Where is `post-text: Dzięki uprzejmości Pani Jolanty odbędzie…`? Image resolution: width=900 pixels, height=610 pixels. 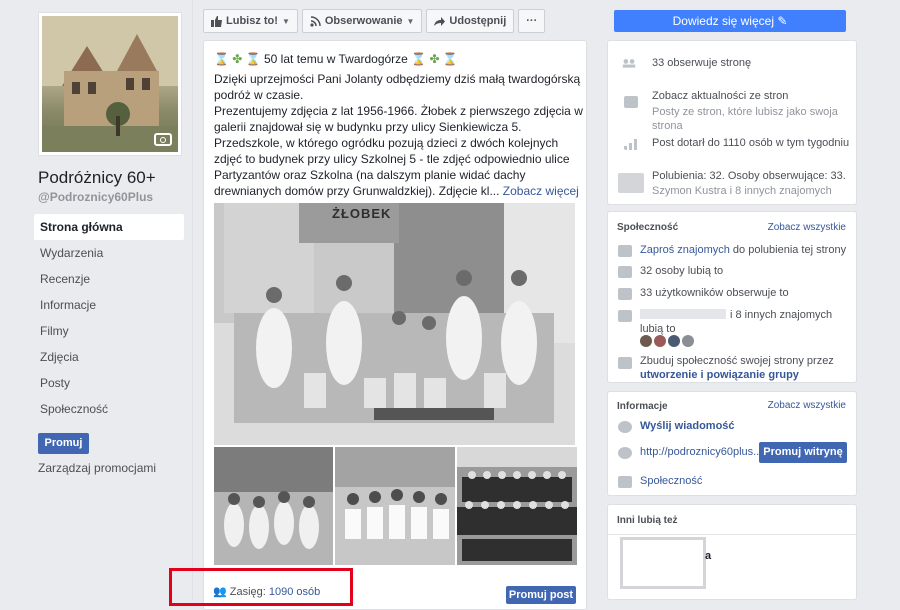
post-text: Dzięki uprzejmości Pani Jolanty odbędzie… is located at coordinates (399, 135).